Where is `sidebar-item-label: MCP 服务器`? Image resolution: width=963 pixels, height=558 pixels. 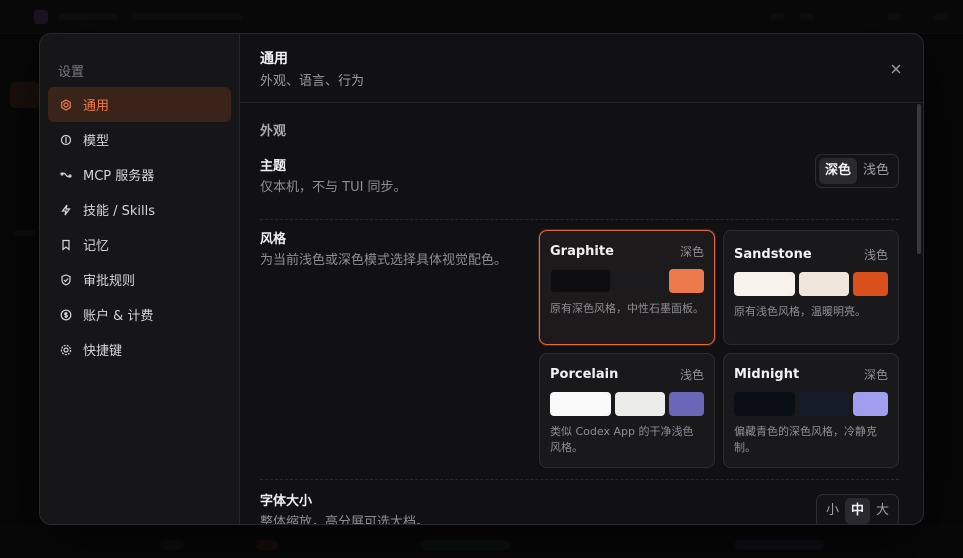
sidebar-item-label: MCP 服务器 is located at coordinates (119, 176).